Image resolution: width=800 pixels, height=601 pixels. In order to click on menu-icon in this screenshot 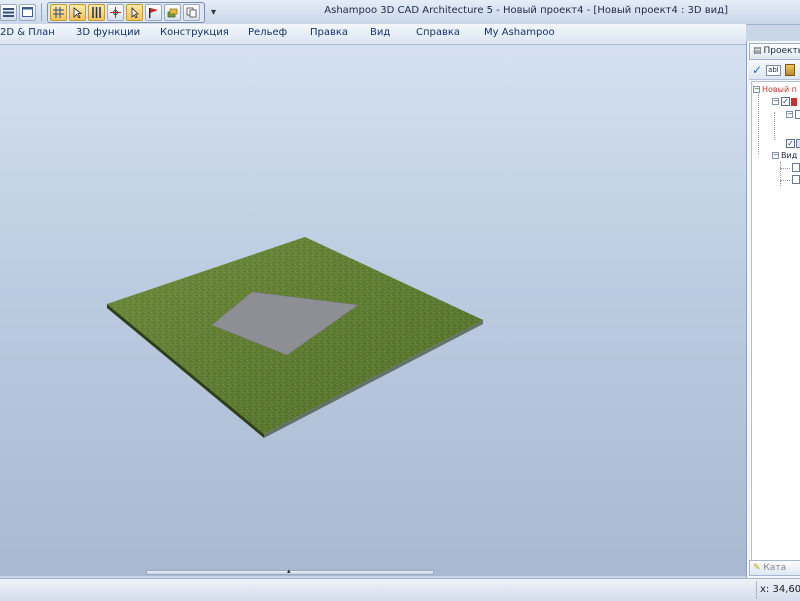, I will do `click(8, 12)`.